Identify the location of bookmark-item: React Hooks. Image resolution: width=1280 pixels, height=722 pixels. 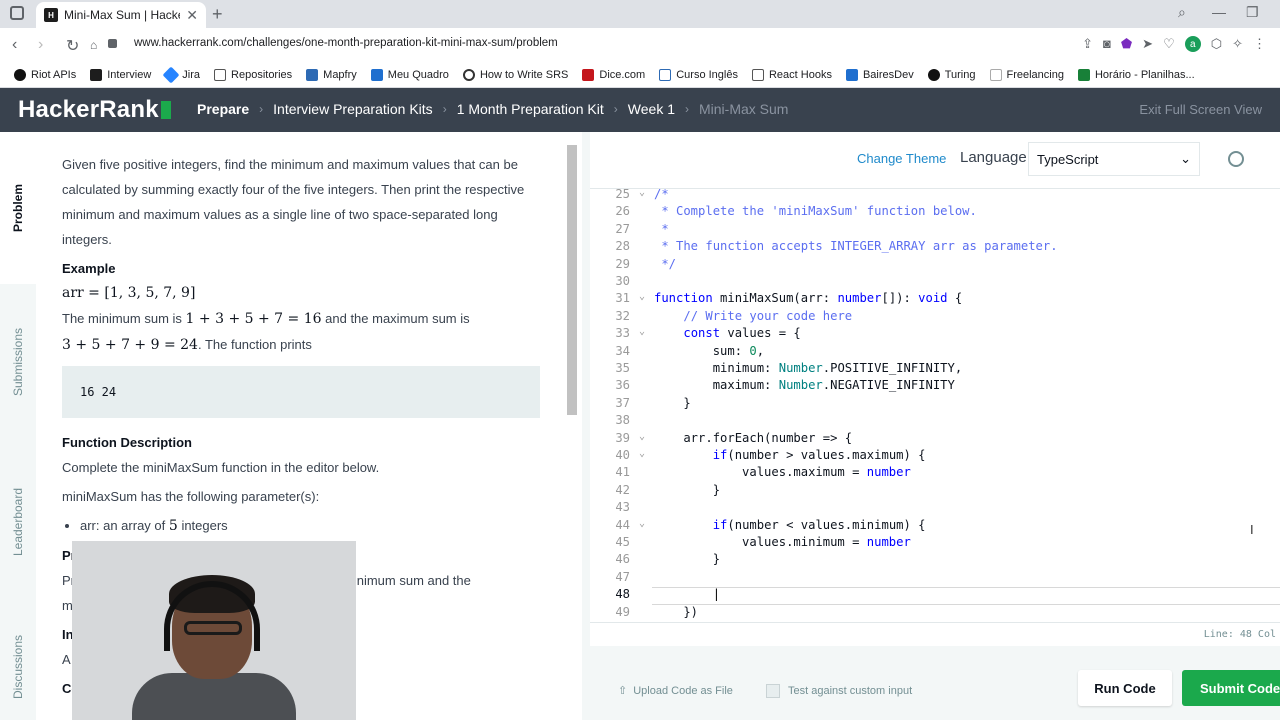
(791, 74).